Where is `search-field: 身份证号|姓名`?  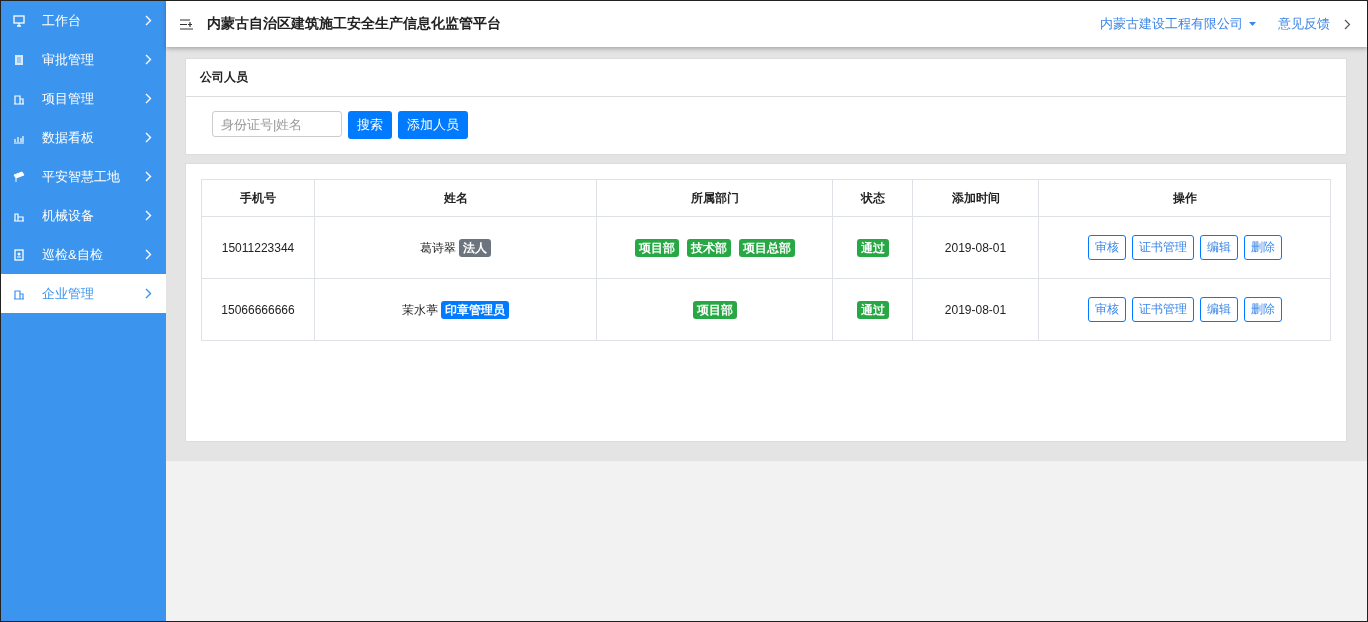 search-field: 身份证号|姓名 is located at coordinates (277, 124).